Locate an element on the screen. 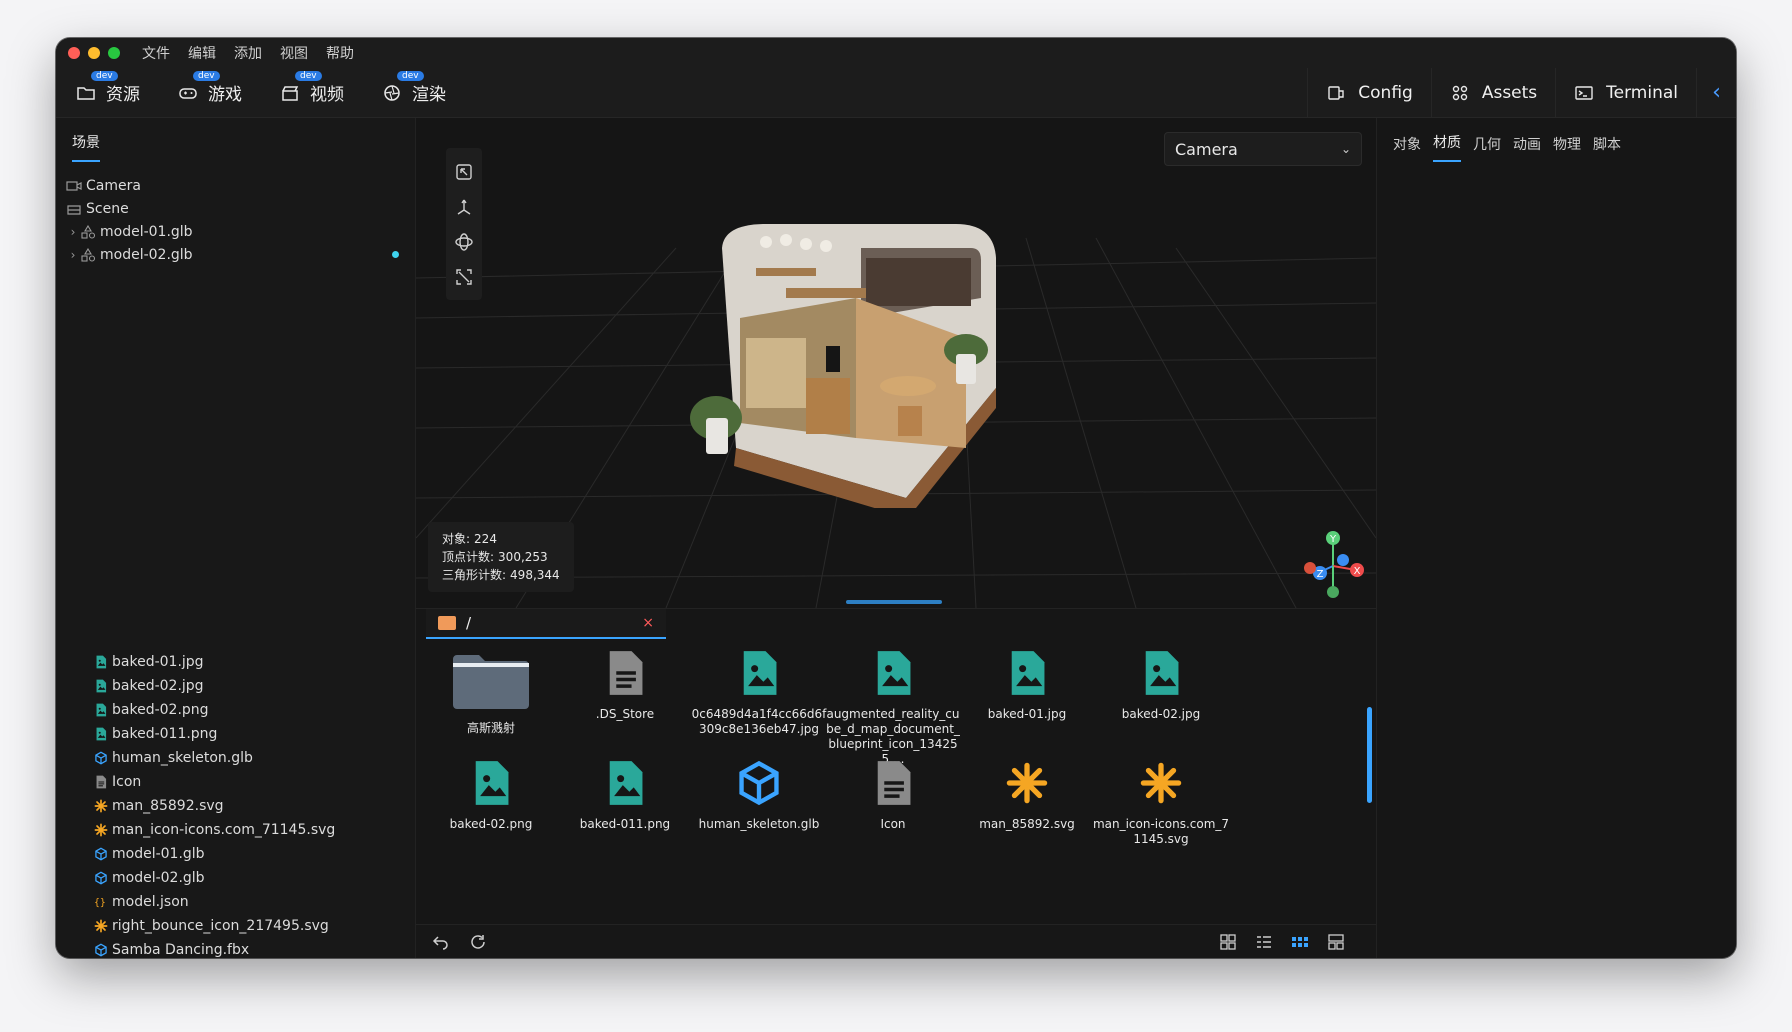  collapse-panel-button: ‹ is located at coordinates (1716, 92).